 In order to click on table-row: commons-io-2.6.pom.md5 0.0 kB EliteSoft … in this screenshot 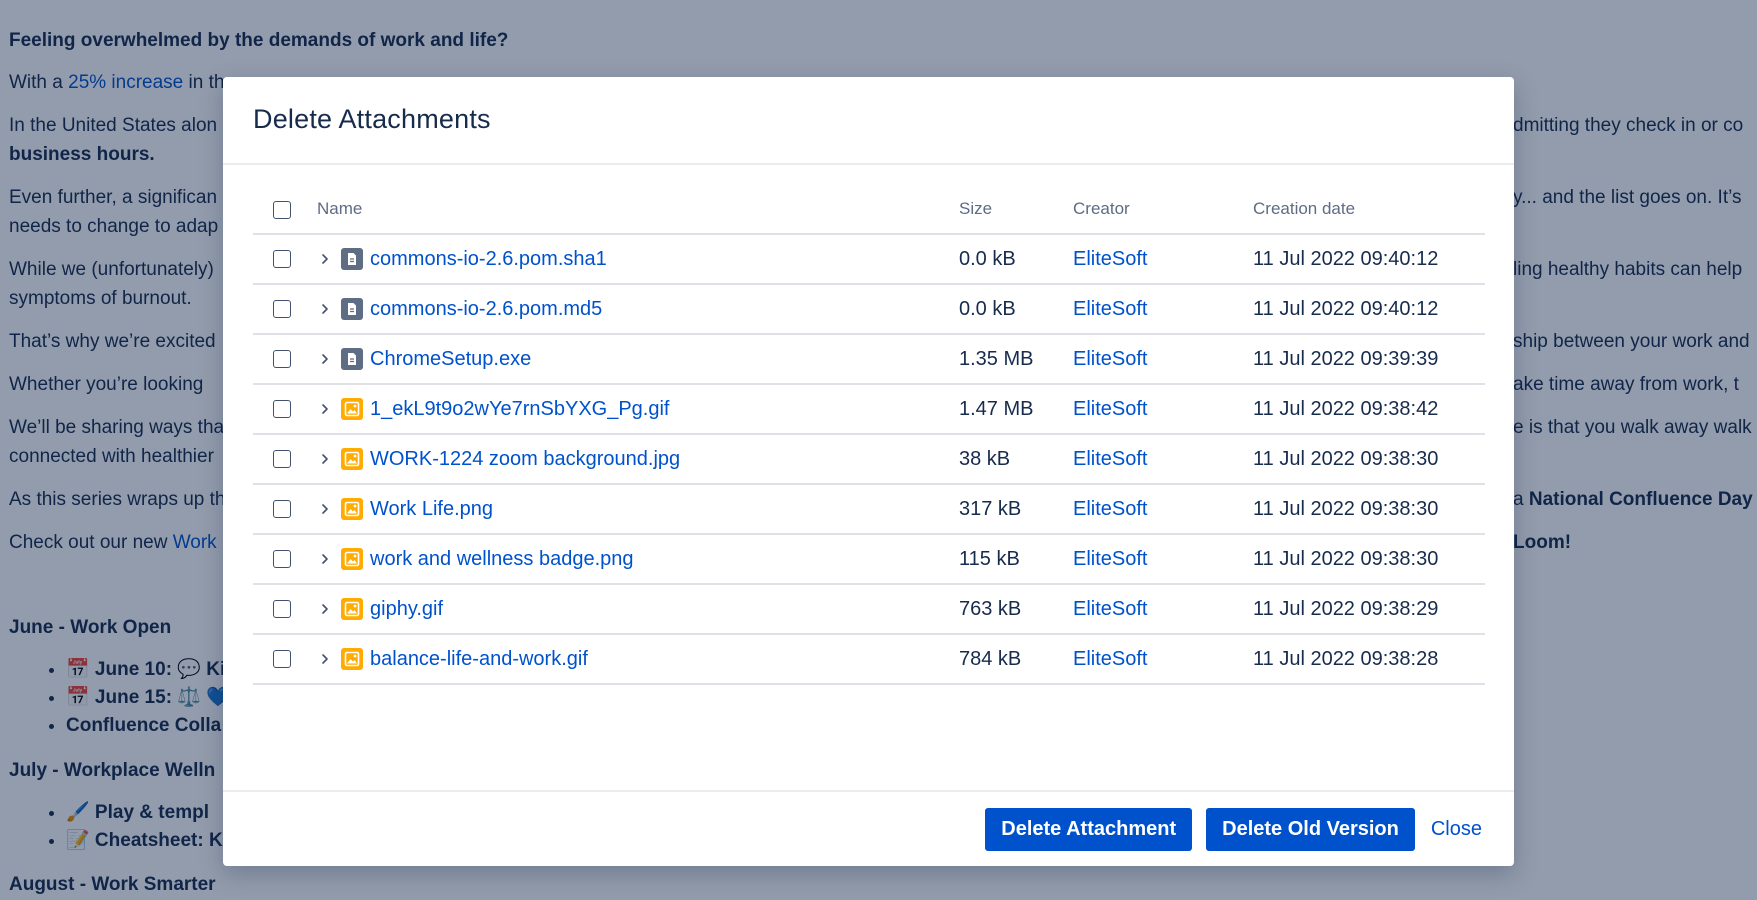, I will do `click(869, 309)`.